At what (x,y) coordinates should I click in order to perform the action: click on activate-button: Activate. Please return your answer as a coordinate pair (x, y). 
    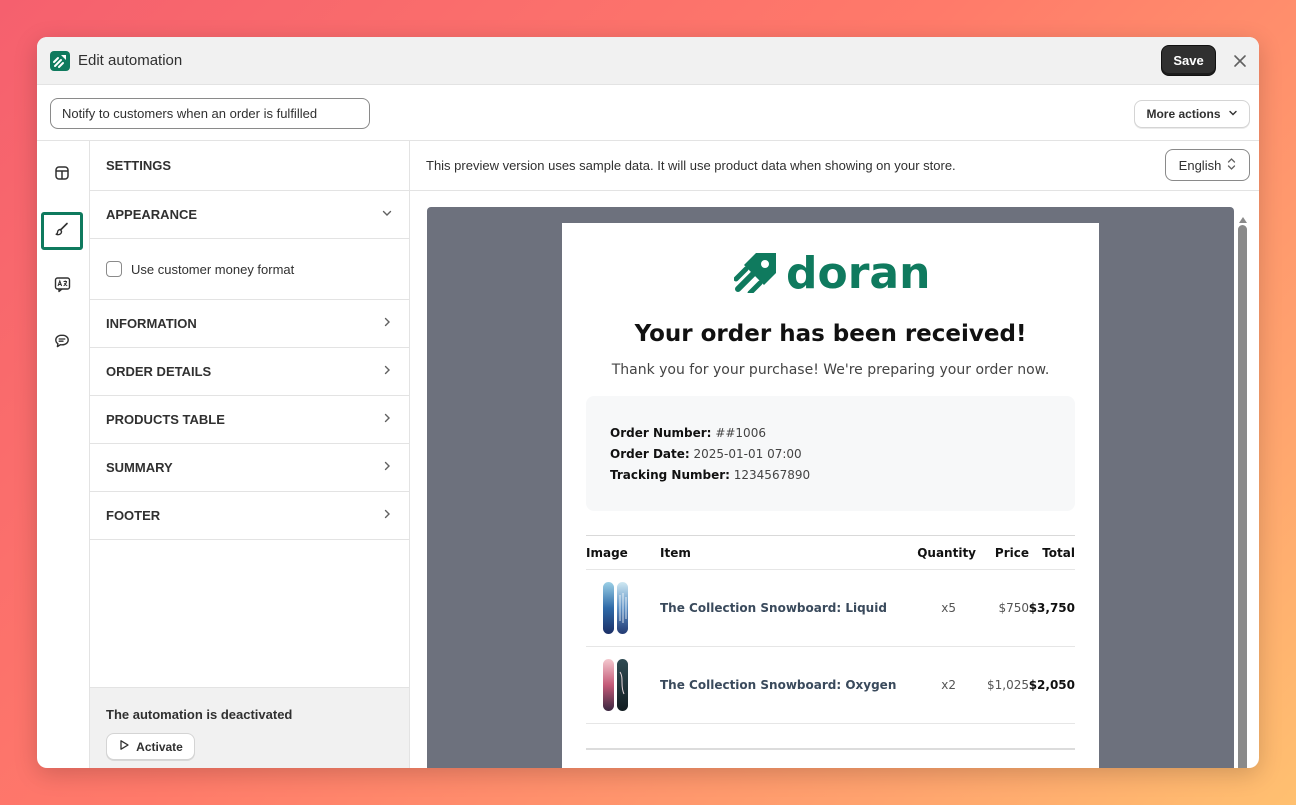
    Looking at the image, I should click on (150, 746).